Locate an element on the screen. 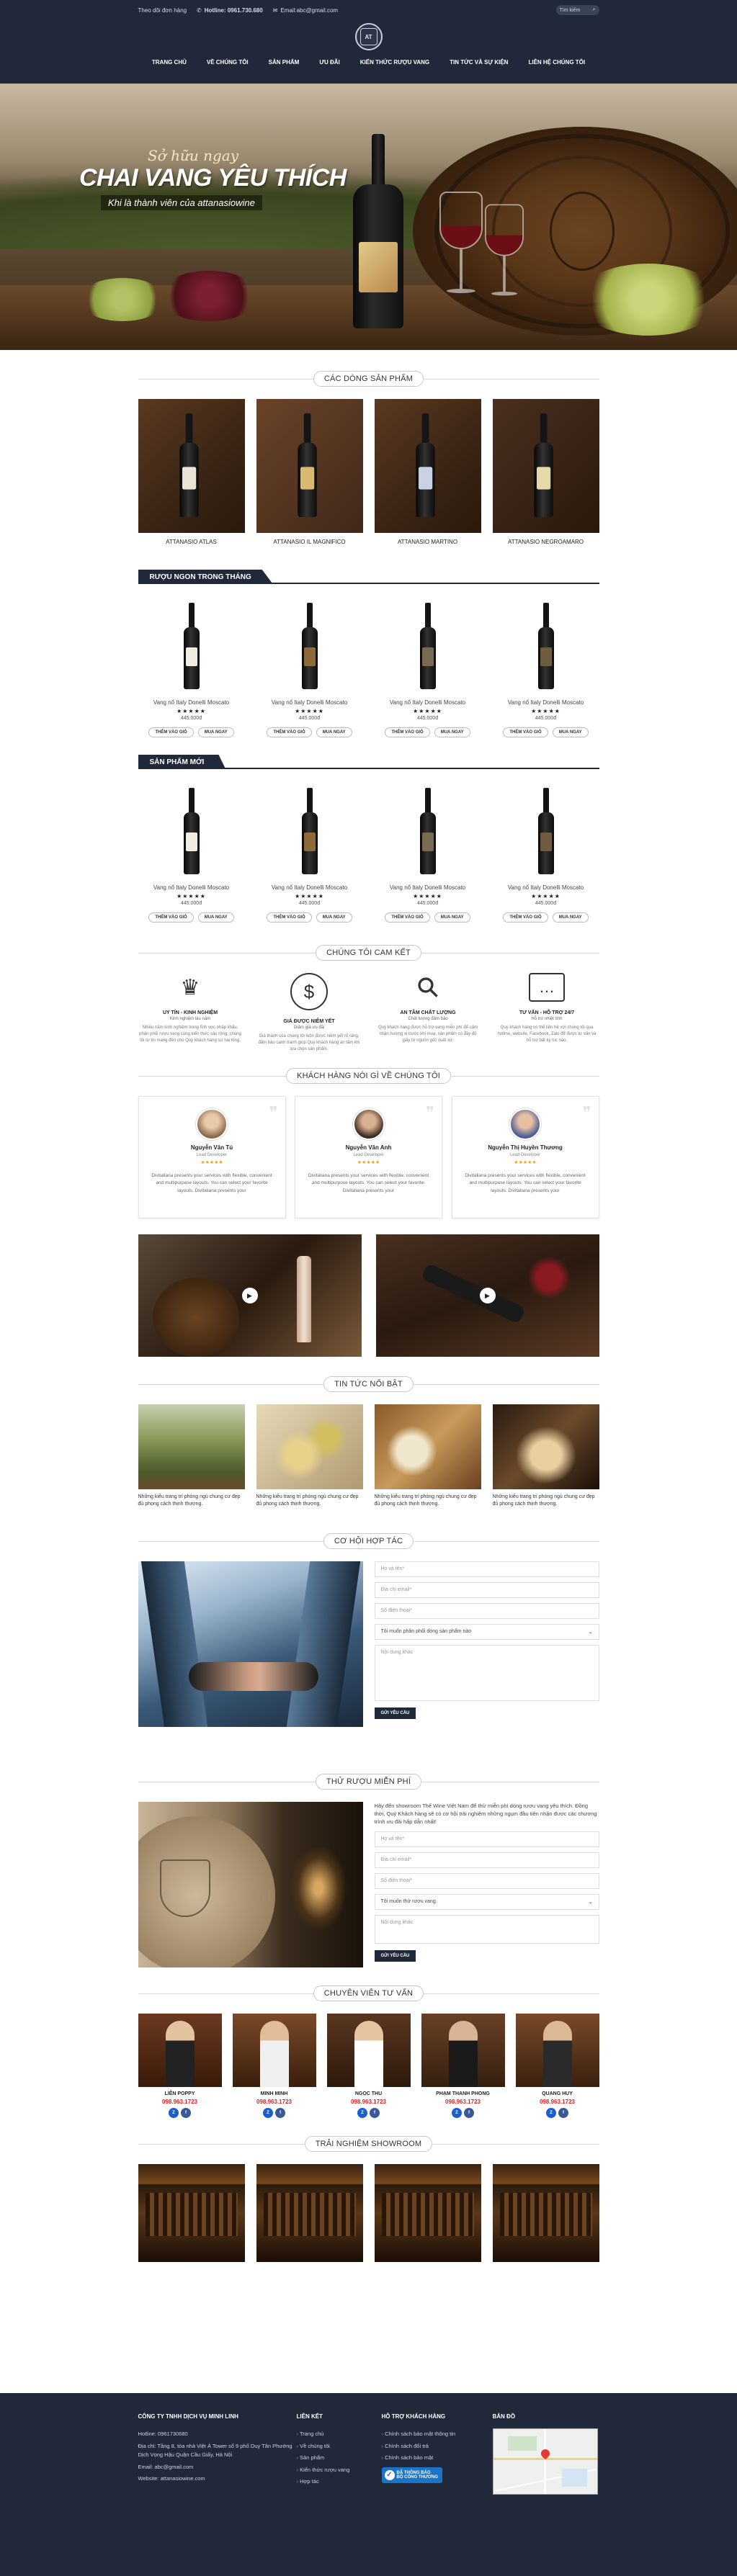 The width and height of the screenshot is (737, 2576). nav-offers: ƯU ĐÃI is located at coordinates (329, 62).